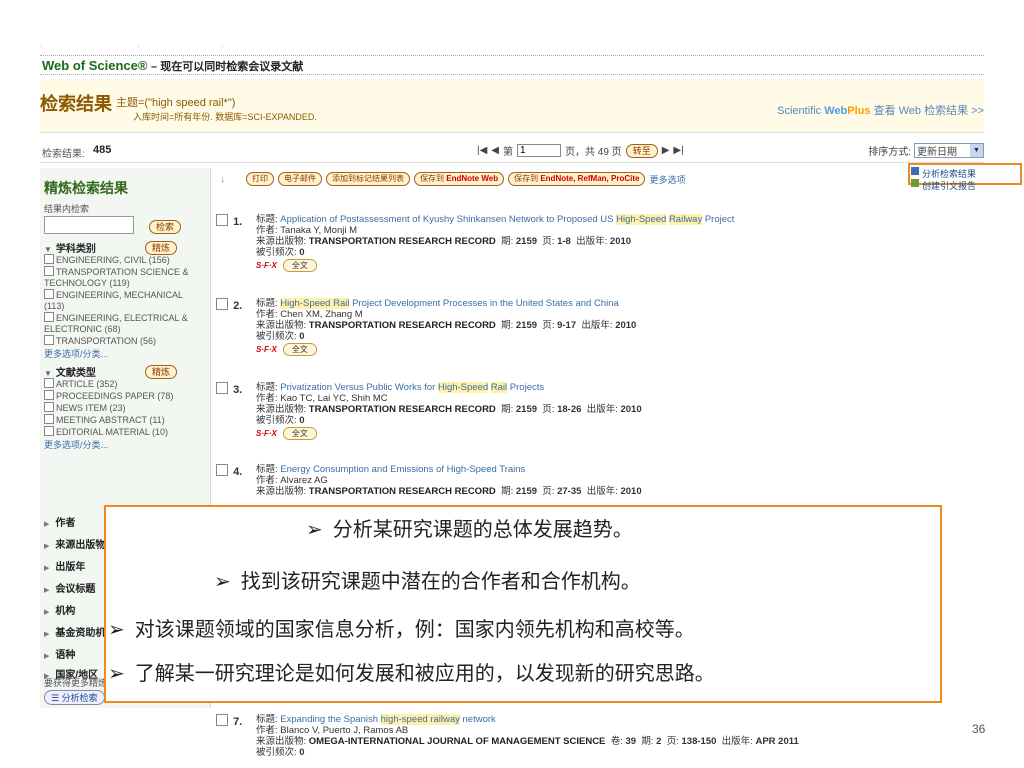  What do you see at coordinates (124, 384) in the screenshot?
I see `doctype-item: ARTICLE (352)` at bounding box center [124, 384].